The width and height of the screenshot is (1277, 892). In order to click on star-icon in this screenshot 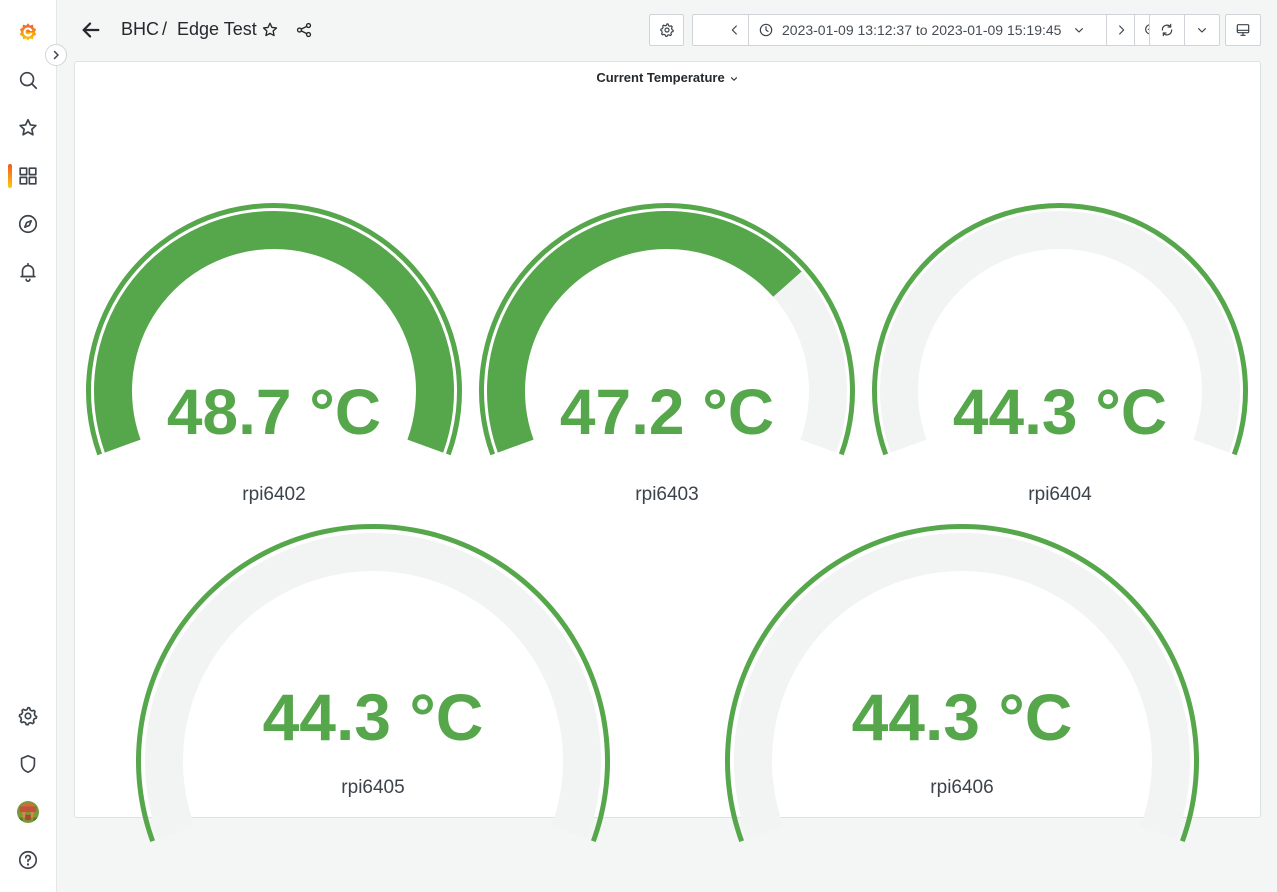, I will do `click(270, 30)`.